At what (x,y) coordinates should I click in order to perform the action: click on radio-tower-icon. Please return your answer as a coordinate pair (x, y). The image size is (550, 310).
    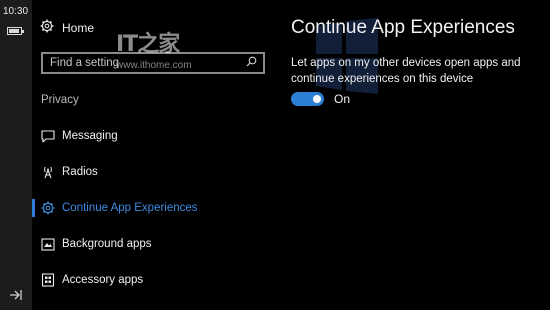
    Looking at the image, I should click on (48, 172).